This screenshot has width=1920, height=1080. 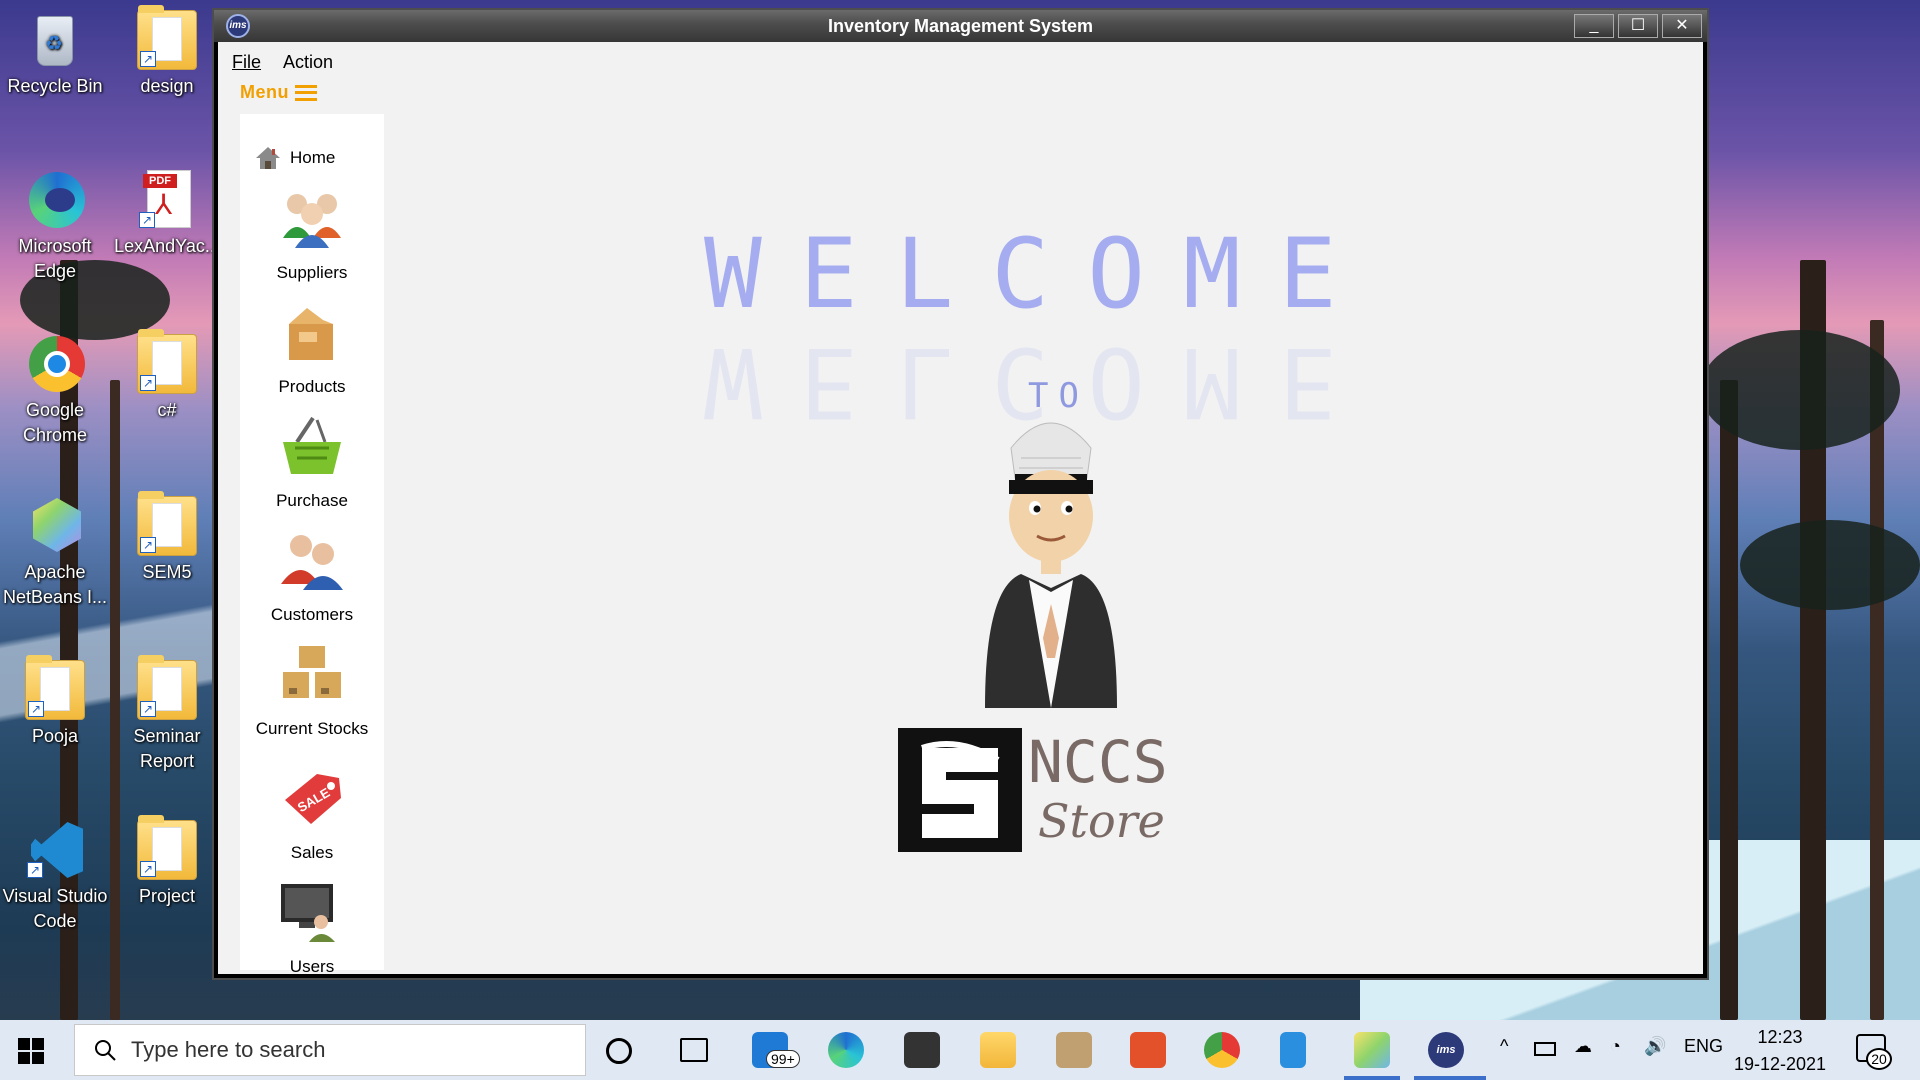 I want to click on sidebar-item-label: Suppliers, so click(x=312, y=272).